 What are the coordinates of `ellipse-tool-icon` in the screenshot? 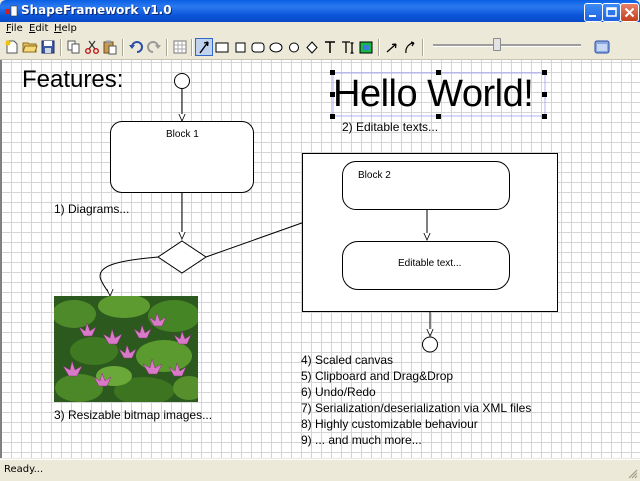 It's located at (276, 47).